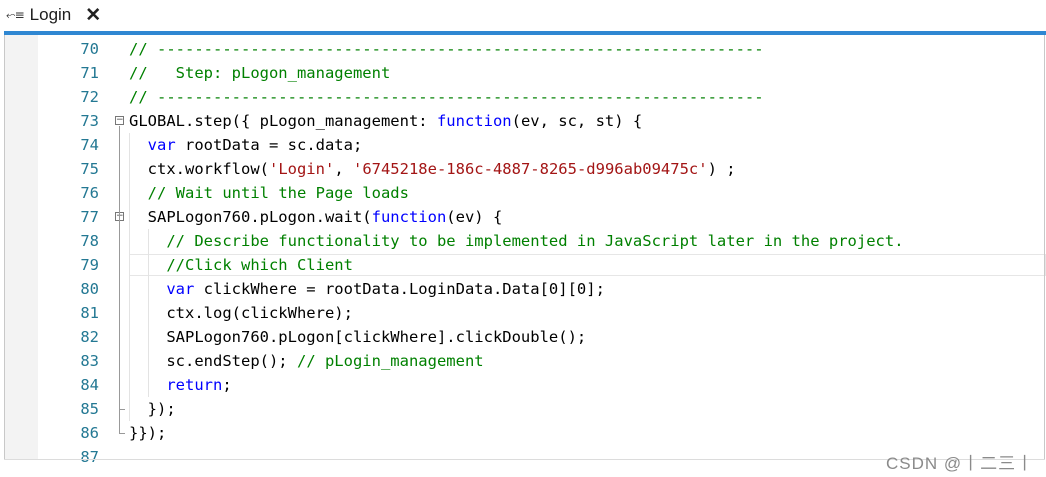 This screenshot has width=1046, height=477. I want to click on code-token: ;, so click(227, 385).